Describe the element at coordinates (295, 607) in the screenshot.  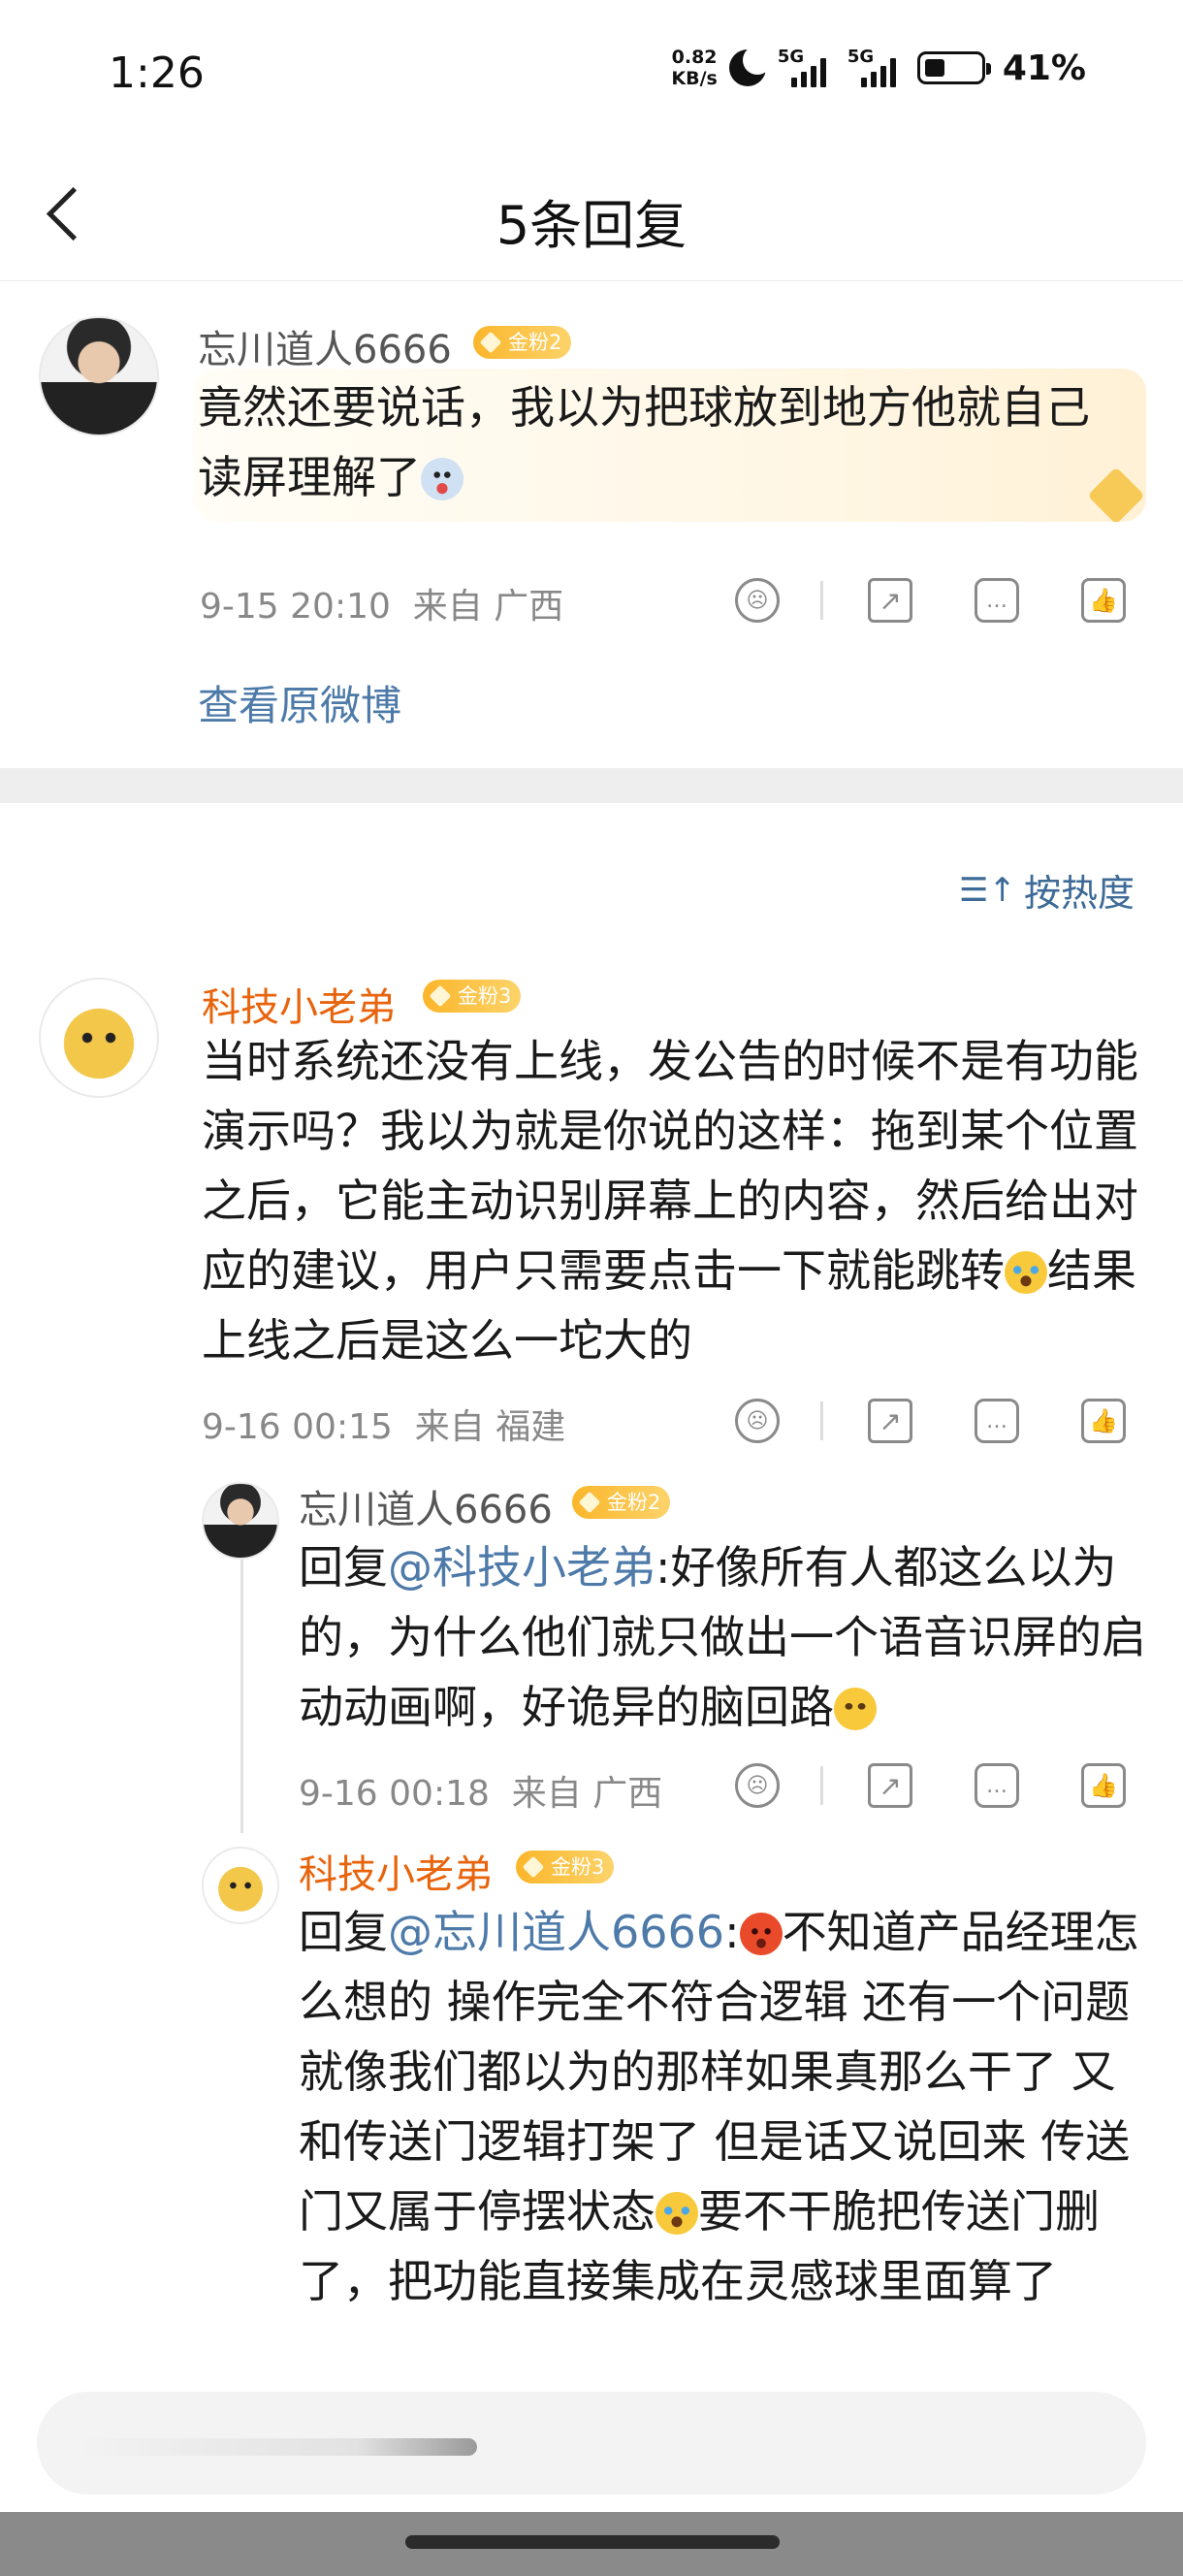
I see `post-timestamp: 9-15 20:10` at that location.